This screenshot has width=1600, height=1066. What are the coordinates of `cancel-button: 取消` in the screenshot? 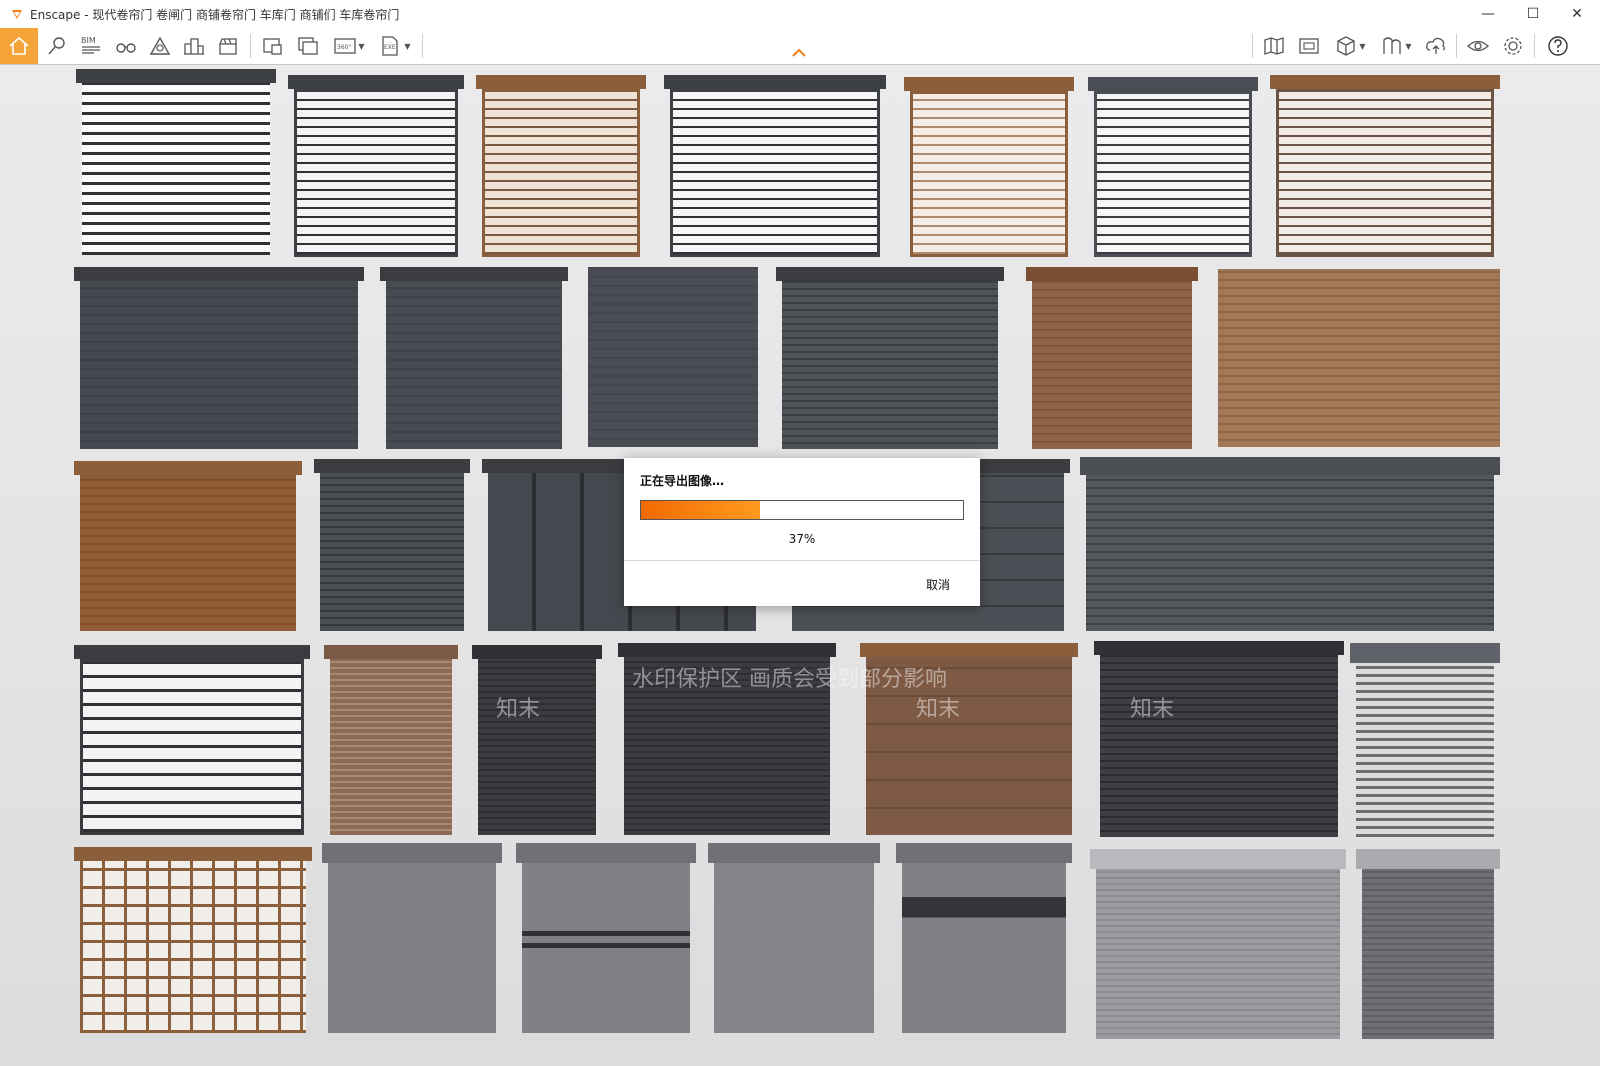 It's located at (938, 584).